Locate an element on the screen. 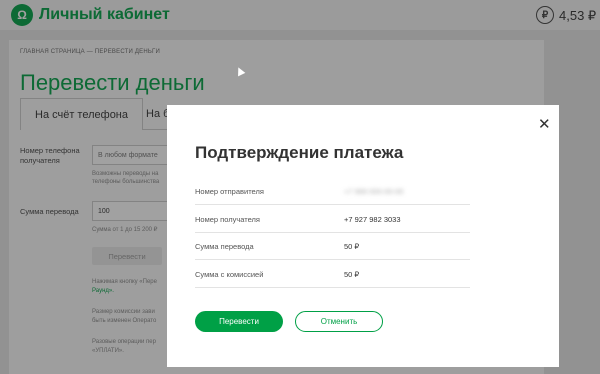 The height and width of the screenshot is (374, 600). total-row-value: 50 ₽ is located at coordinates (352, 274).